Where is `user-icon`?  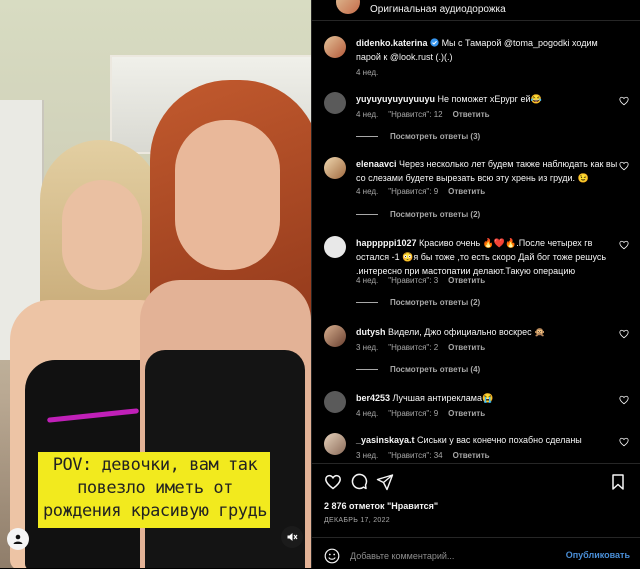
user-icon is located at coordinates (18, 539).